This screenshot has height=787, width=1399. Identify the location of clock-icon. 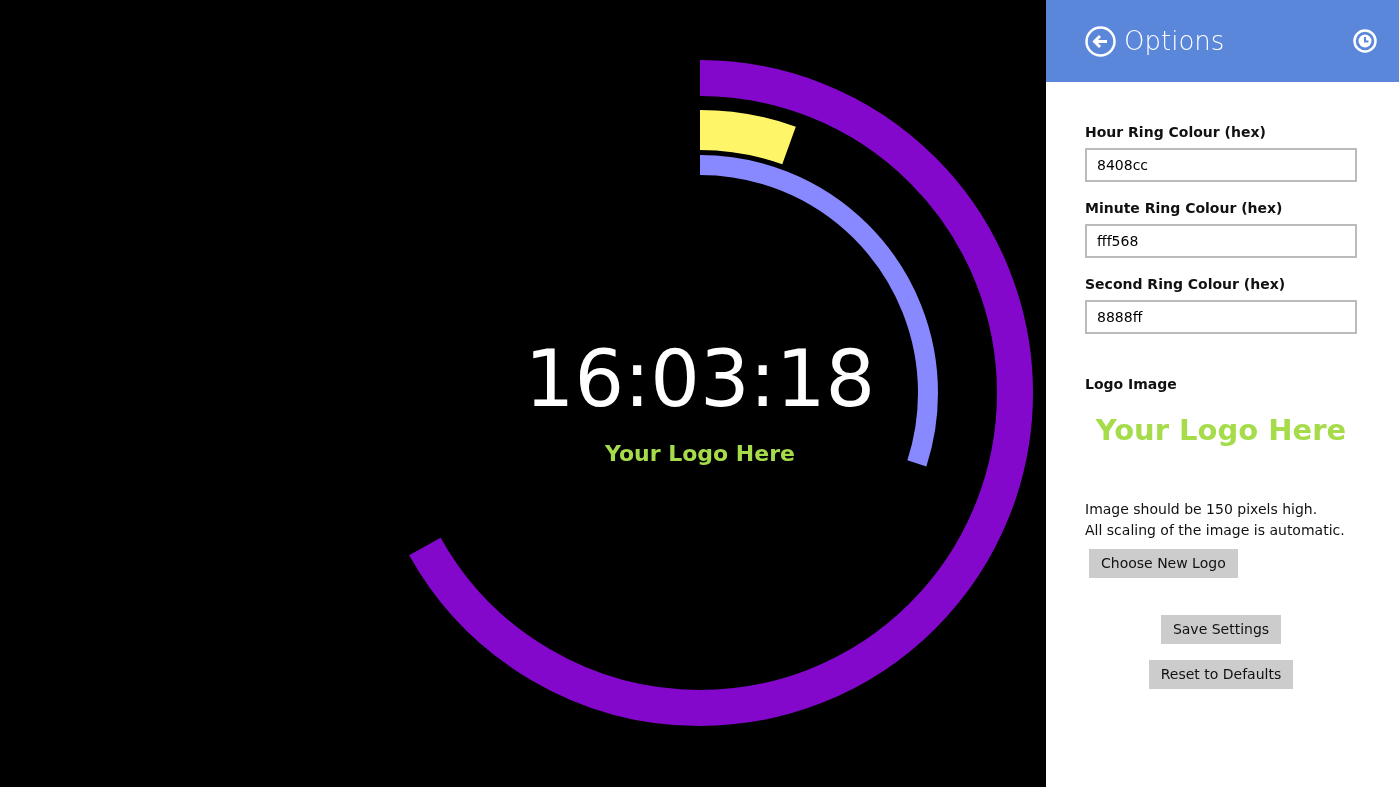
(1365, 41).